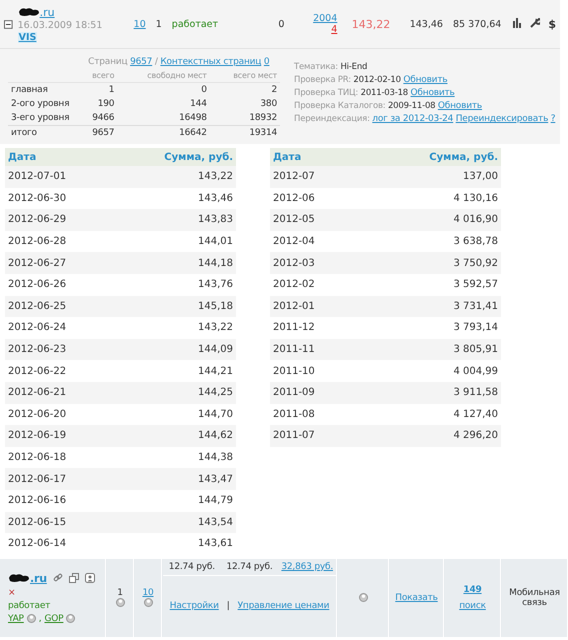 The width and height of the screenshot is (568, 640). I want to click on table-cell: 2011-07, so click(315, 436).